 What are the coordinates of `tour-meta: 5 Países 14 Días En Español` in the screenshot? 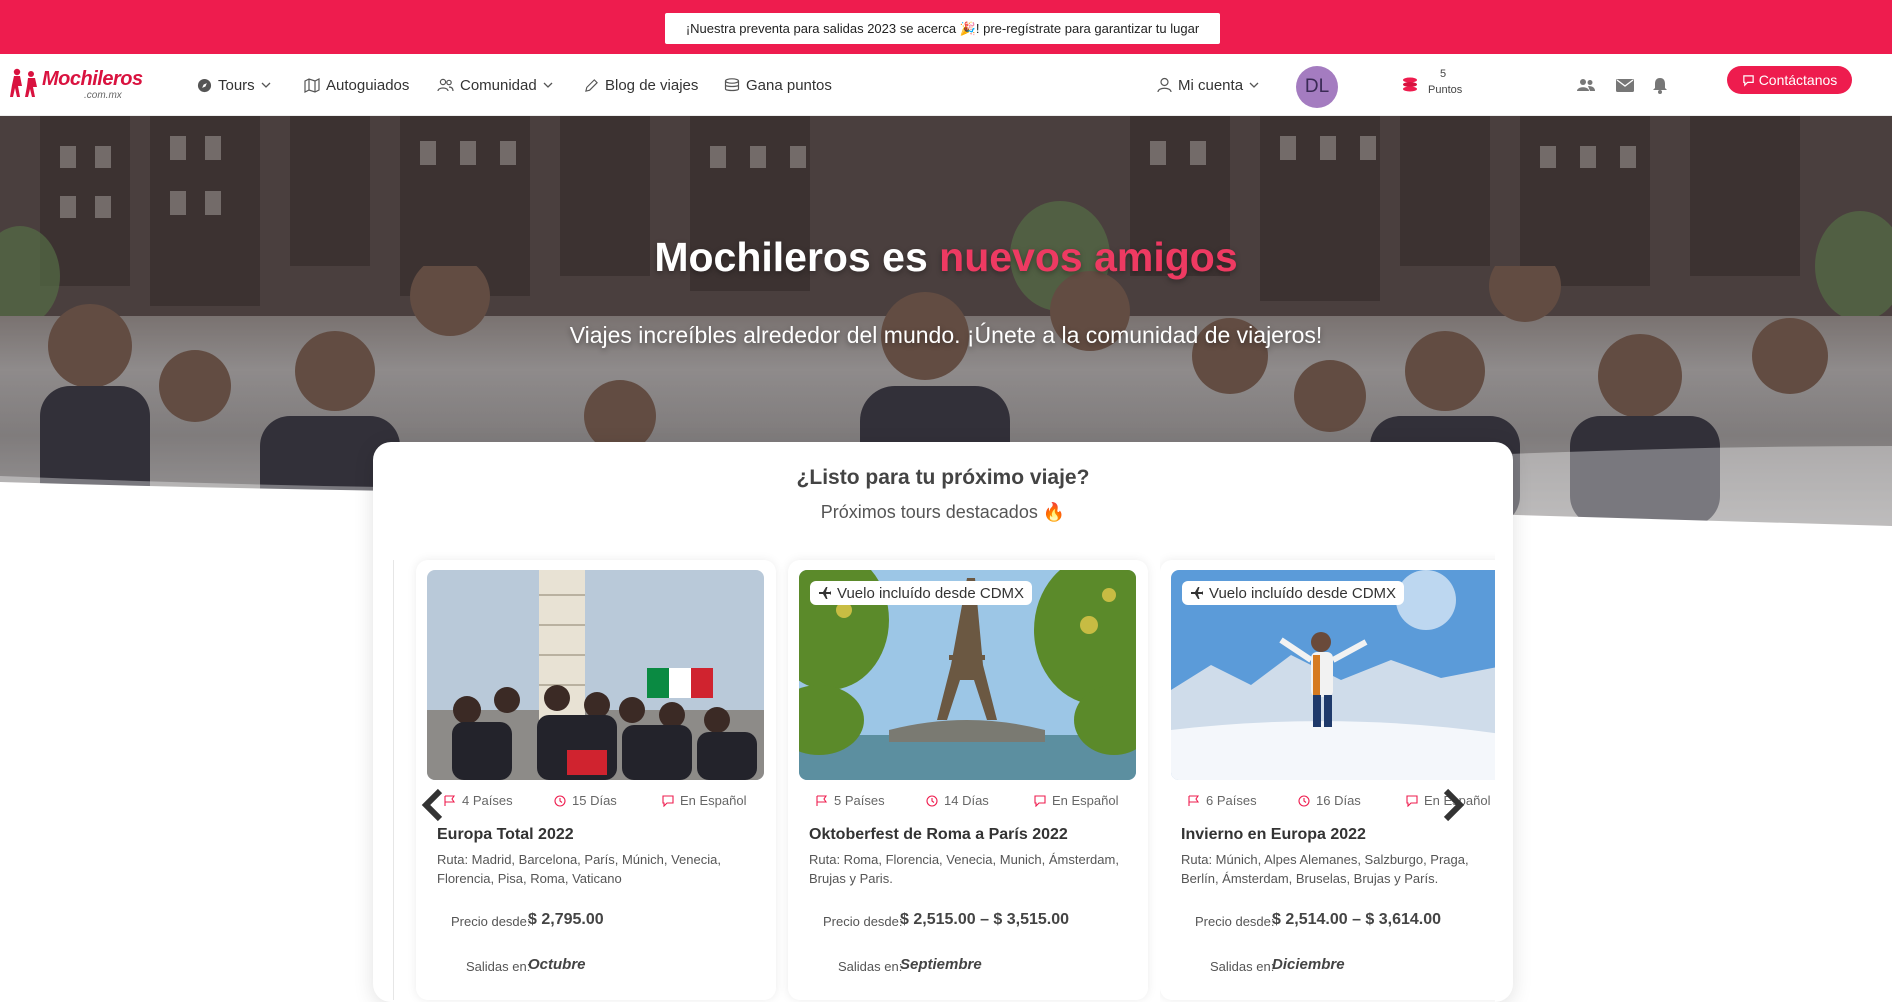 It's located at (981, 803).